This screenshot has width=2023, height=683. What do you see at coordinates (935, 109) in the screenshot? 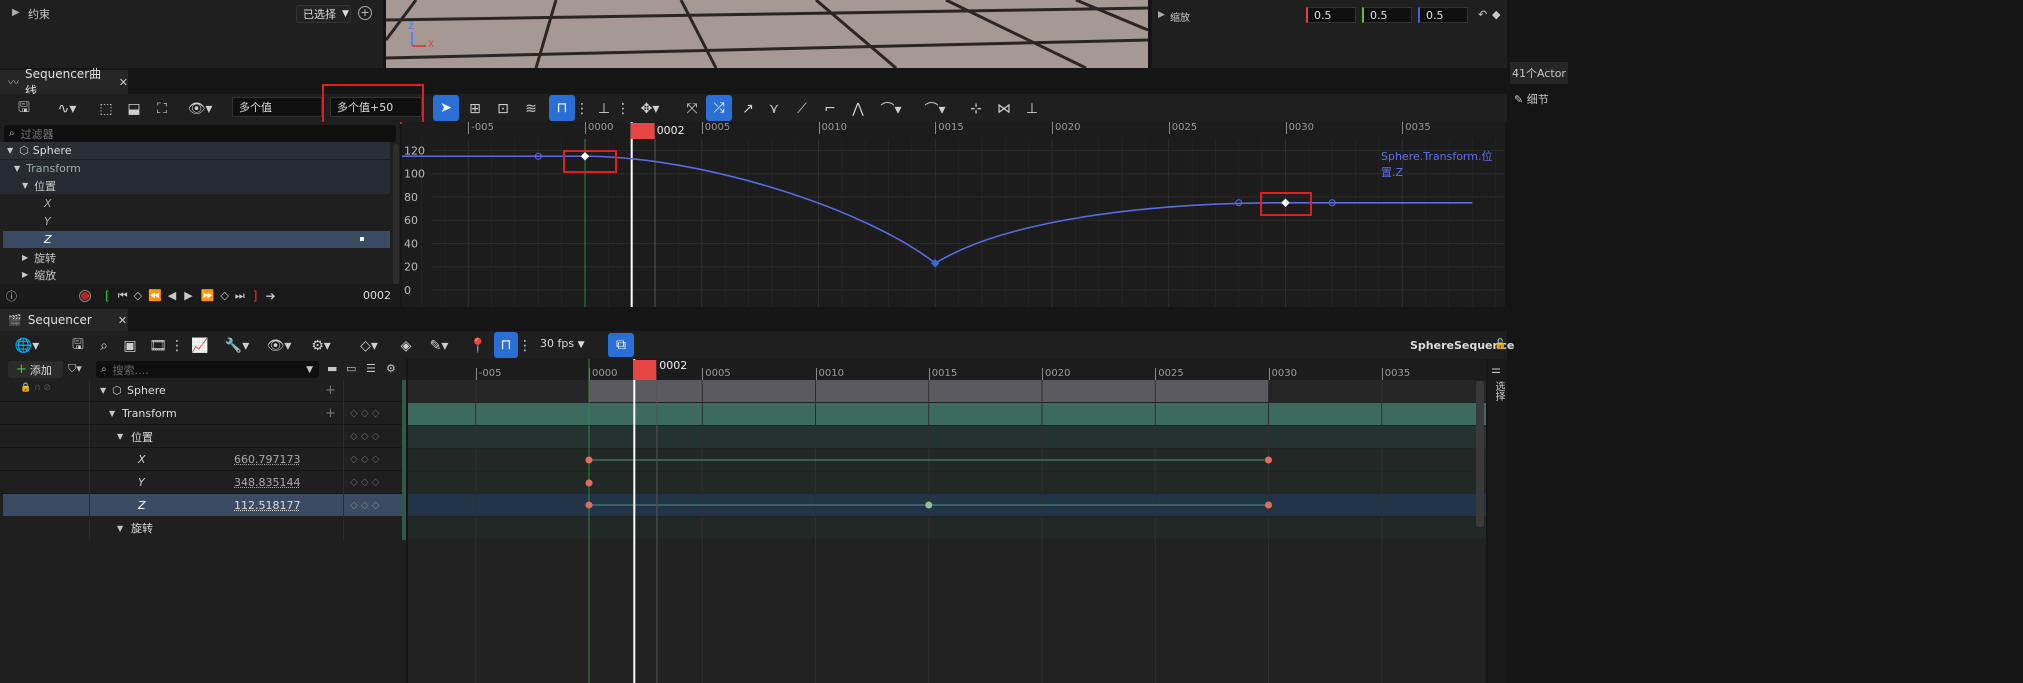
I see `post-infinity-dropdown: ⌒▾` at bounding box center [935, 109].